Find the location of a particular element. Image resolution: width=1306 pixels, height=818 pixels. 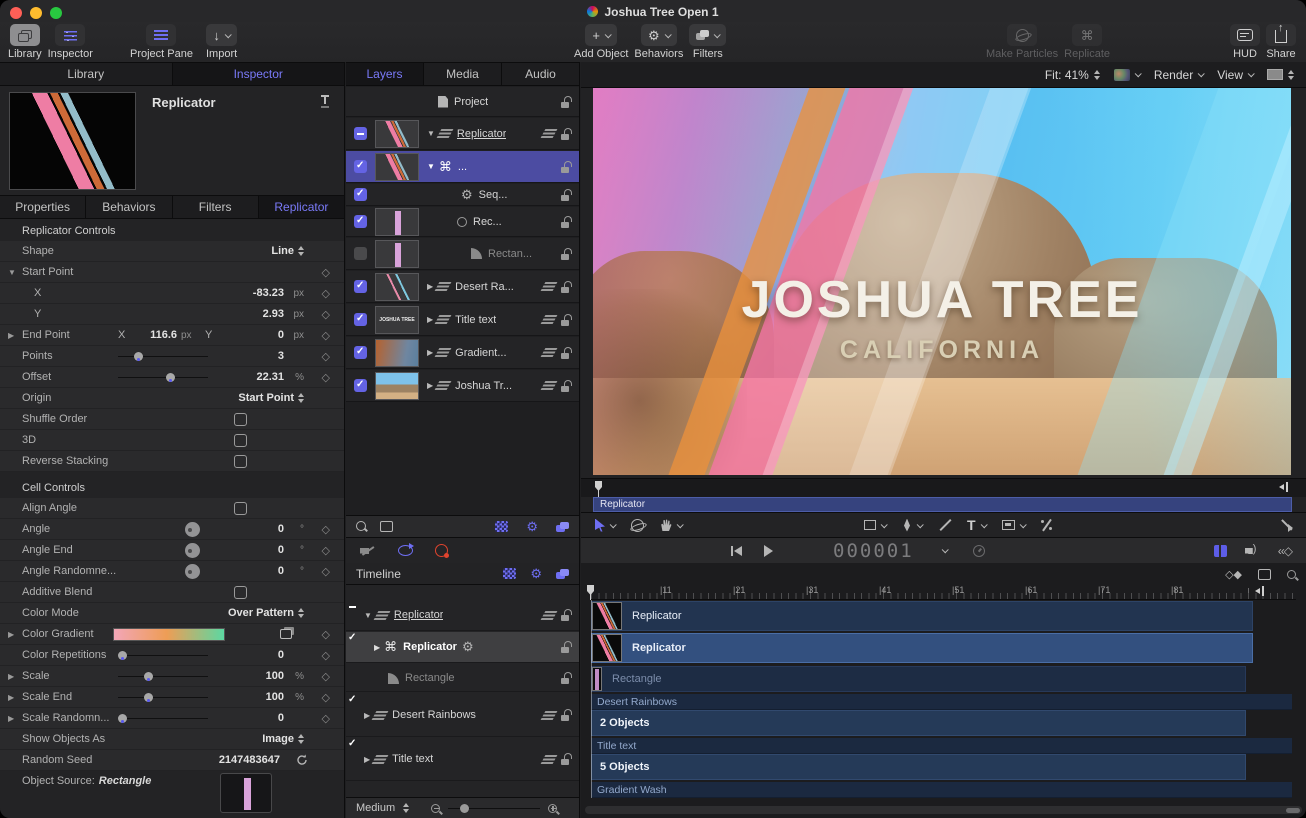

keyframe-pair-icon: ◇◆ is located at coordinates (1233, 574).